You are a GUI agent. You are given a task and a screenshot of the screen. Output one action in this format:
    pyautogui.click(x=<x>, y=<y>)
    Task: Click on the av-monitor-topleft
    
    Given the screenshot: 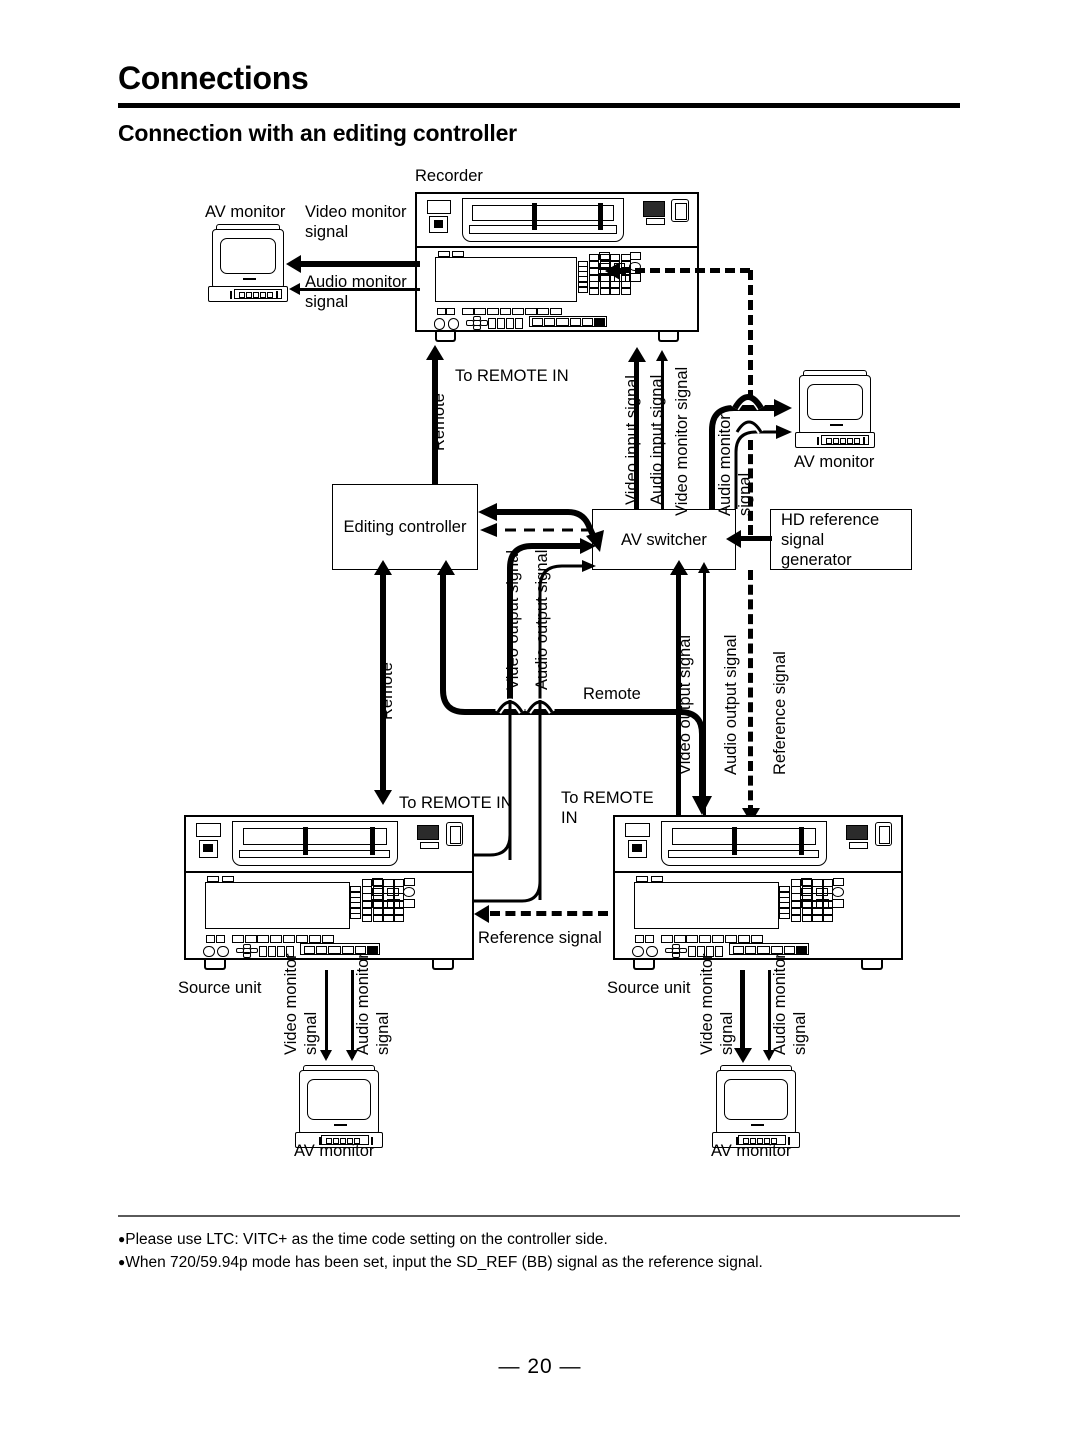 What is the action you would take?
    pyautogui.click(x=248, y=262)
    